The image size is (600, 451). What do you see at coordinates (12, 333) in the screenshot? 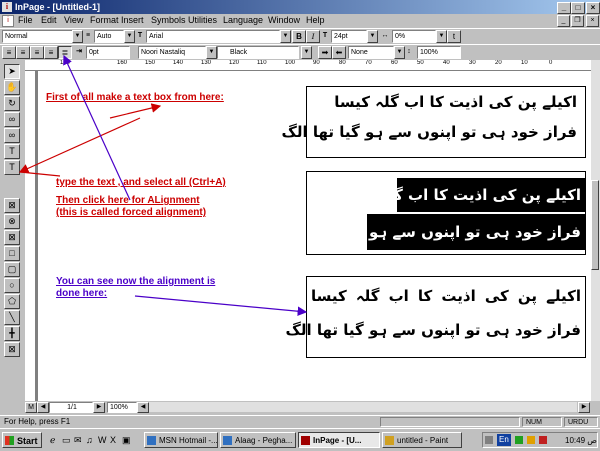
I see `orthogonal-line-tool: ╋` at bounding box center [12, 333].